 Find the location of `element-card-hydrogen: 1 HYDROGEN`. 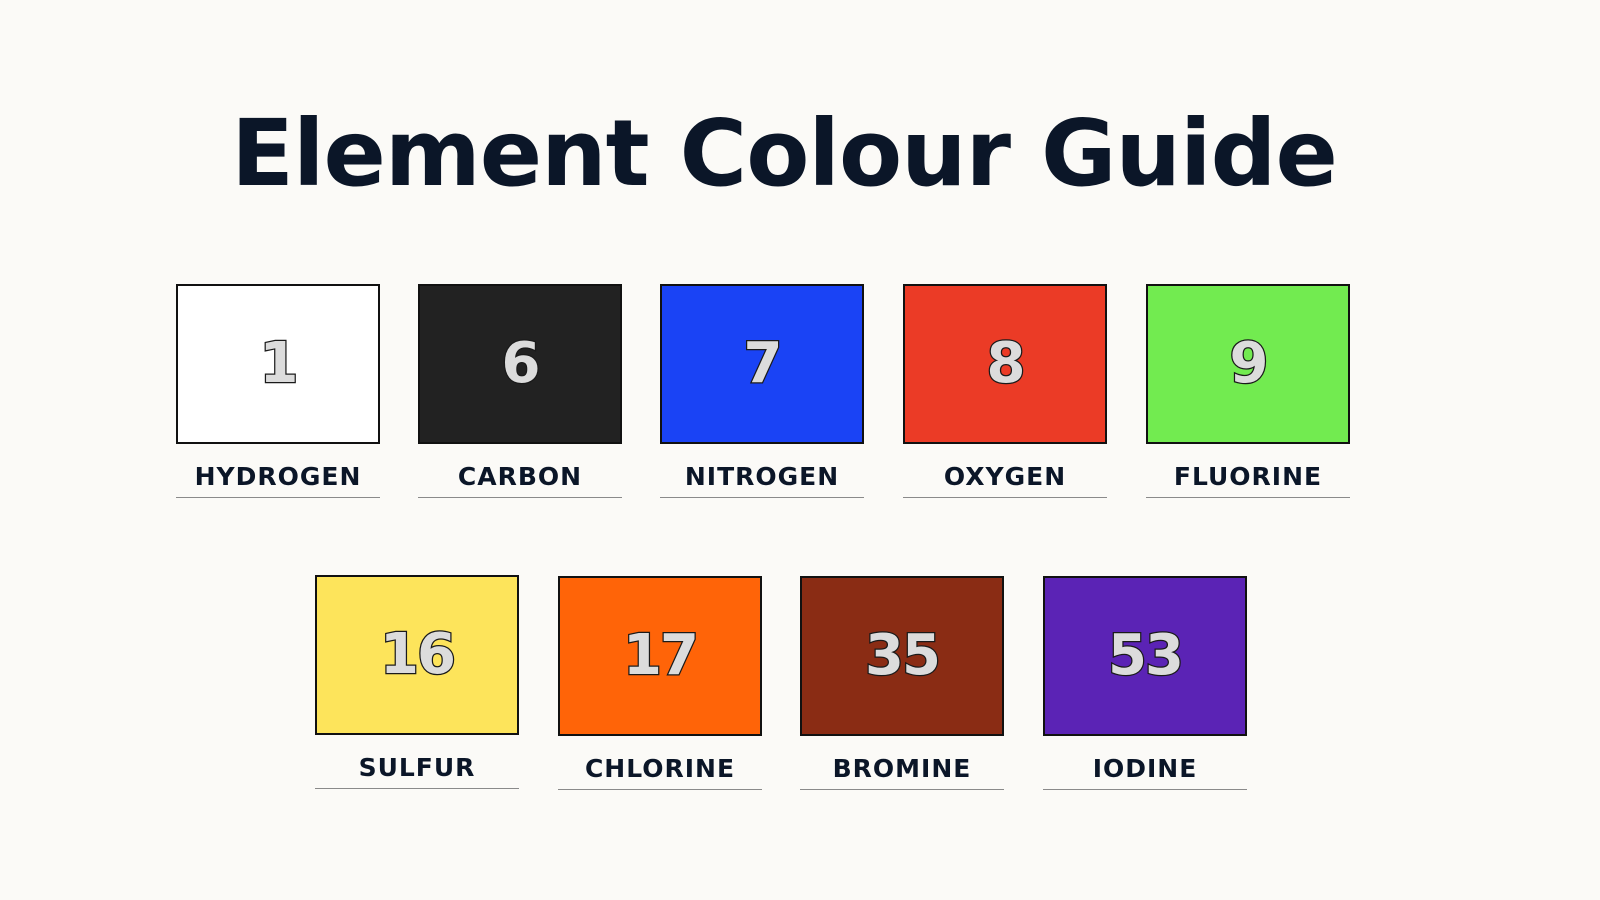

element-card-hydrogen: 1 HYDROGEN is located at coordinates (278, 391).